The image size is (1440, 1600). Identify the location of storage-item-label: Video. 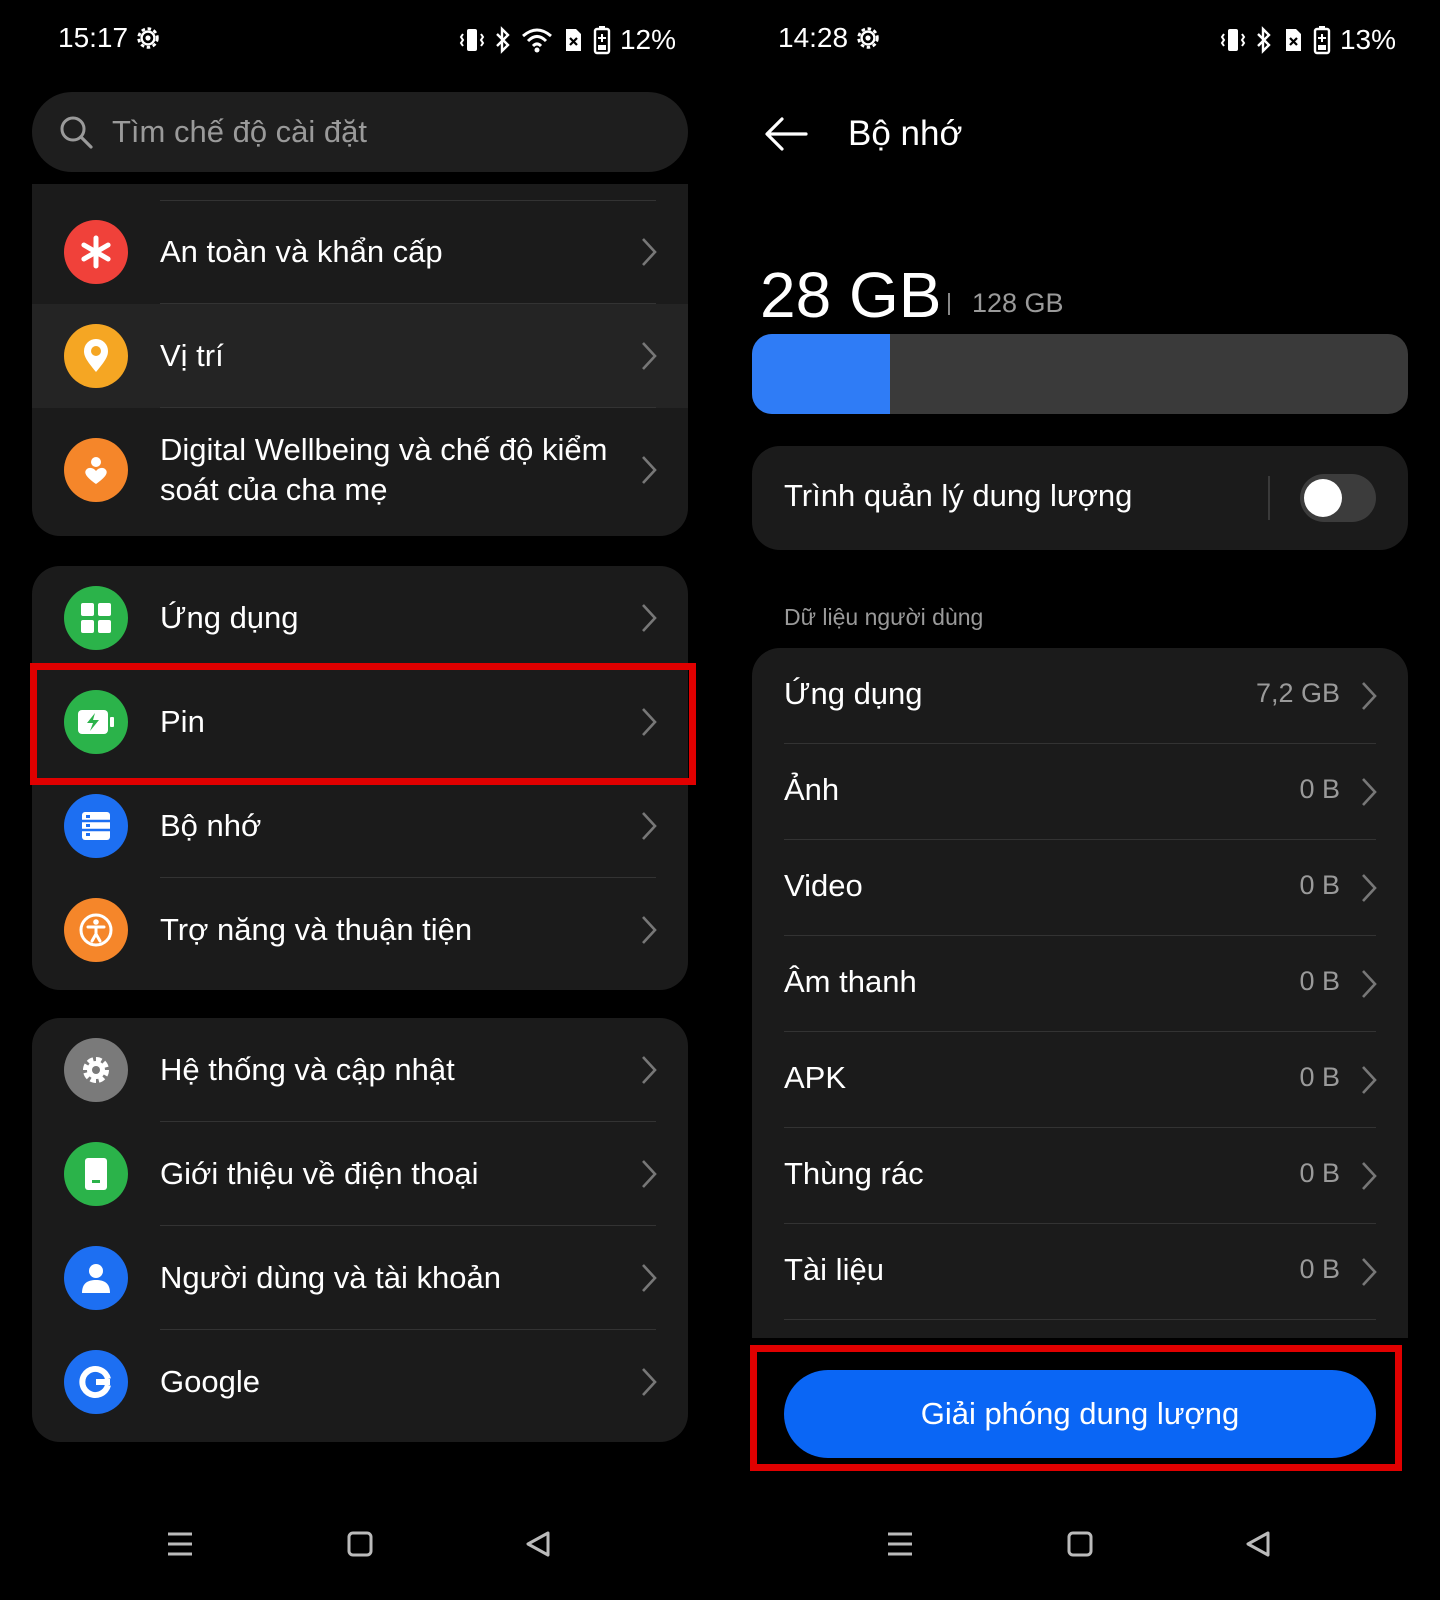
(823, 885).